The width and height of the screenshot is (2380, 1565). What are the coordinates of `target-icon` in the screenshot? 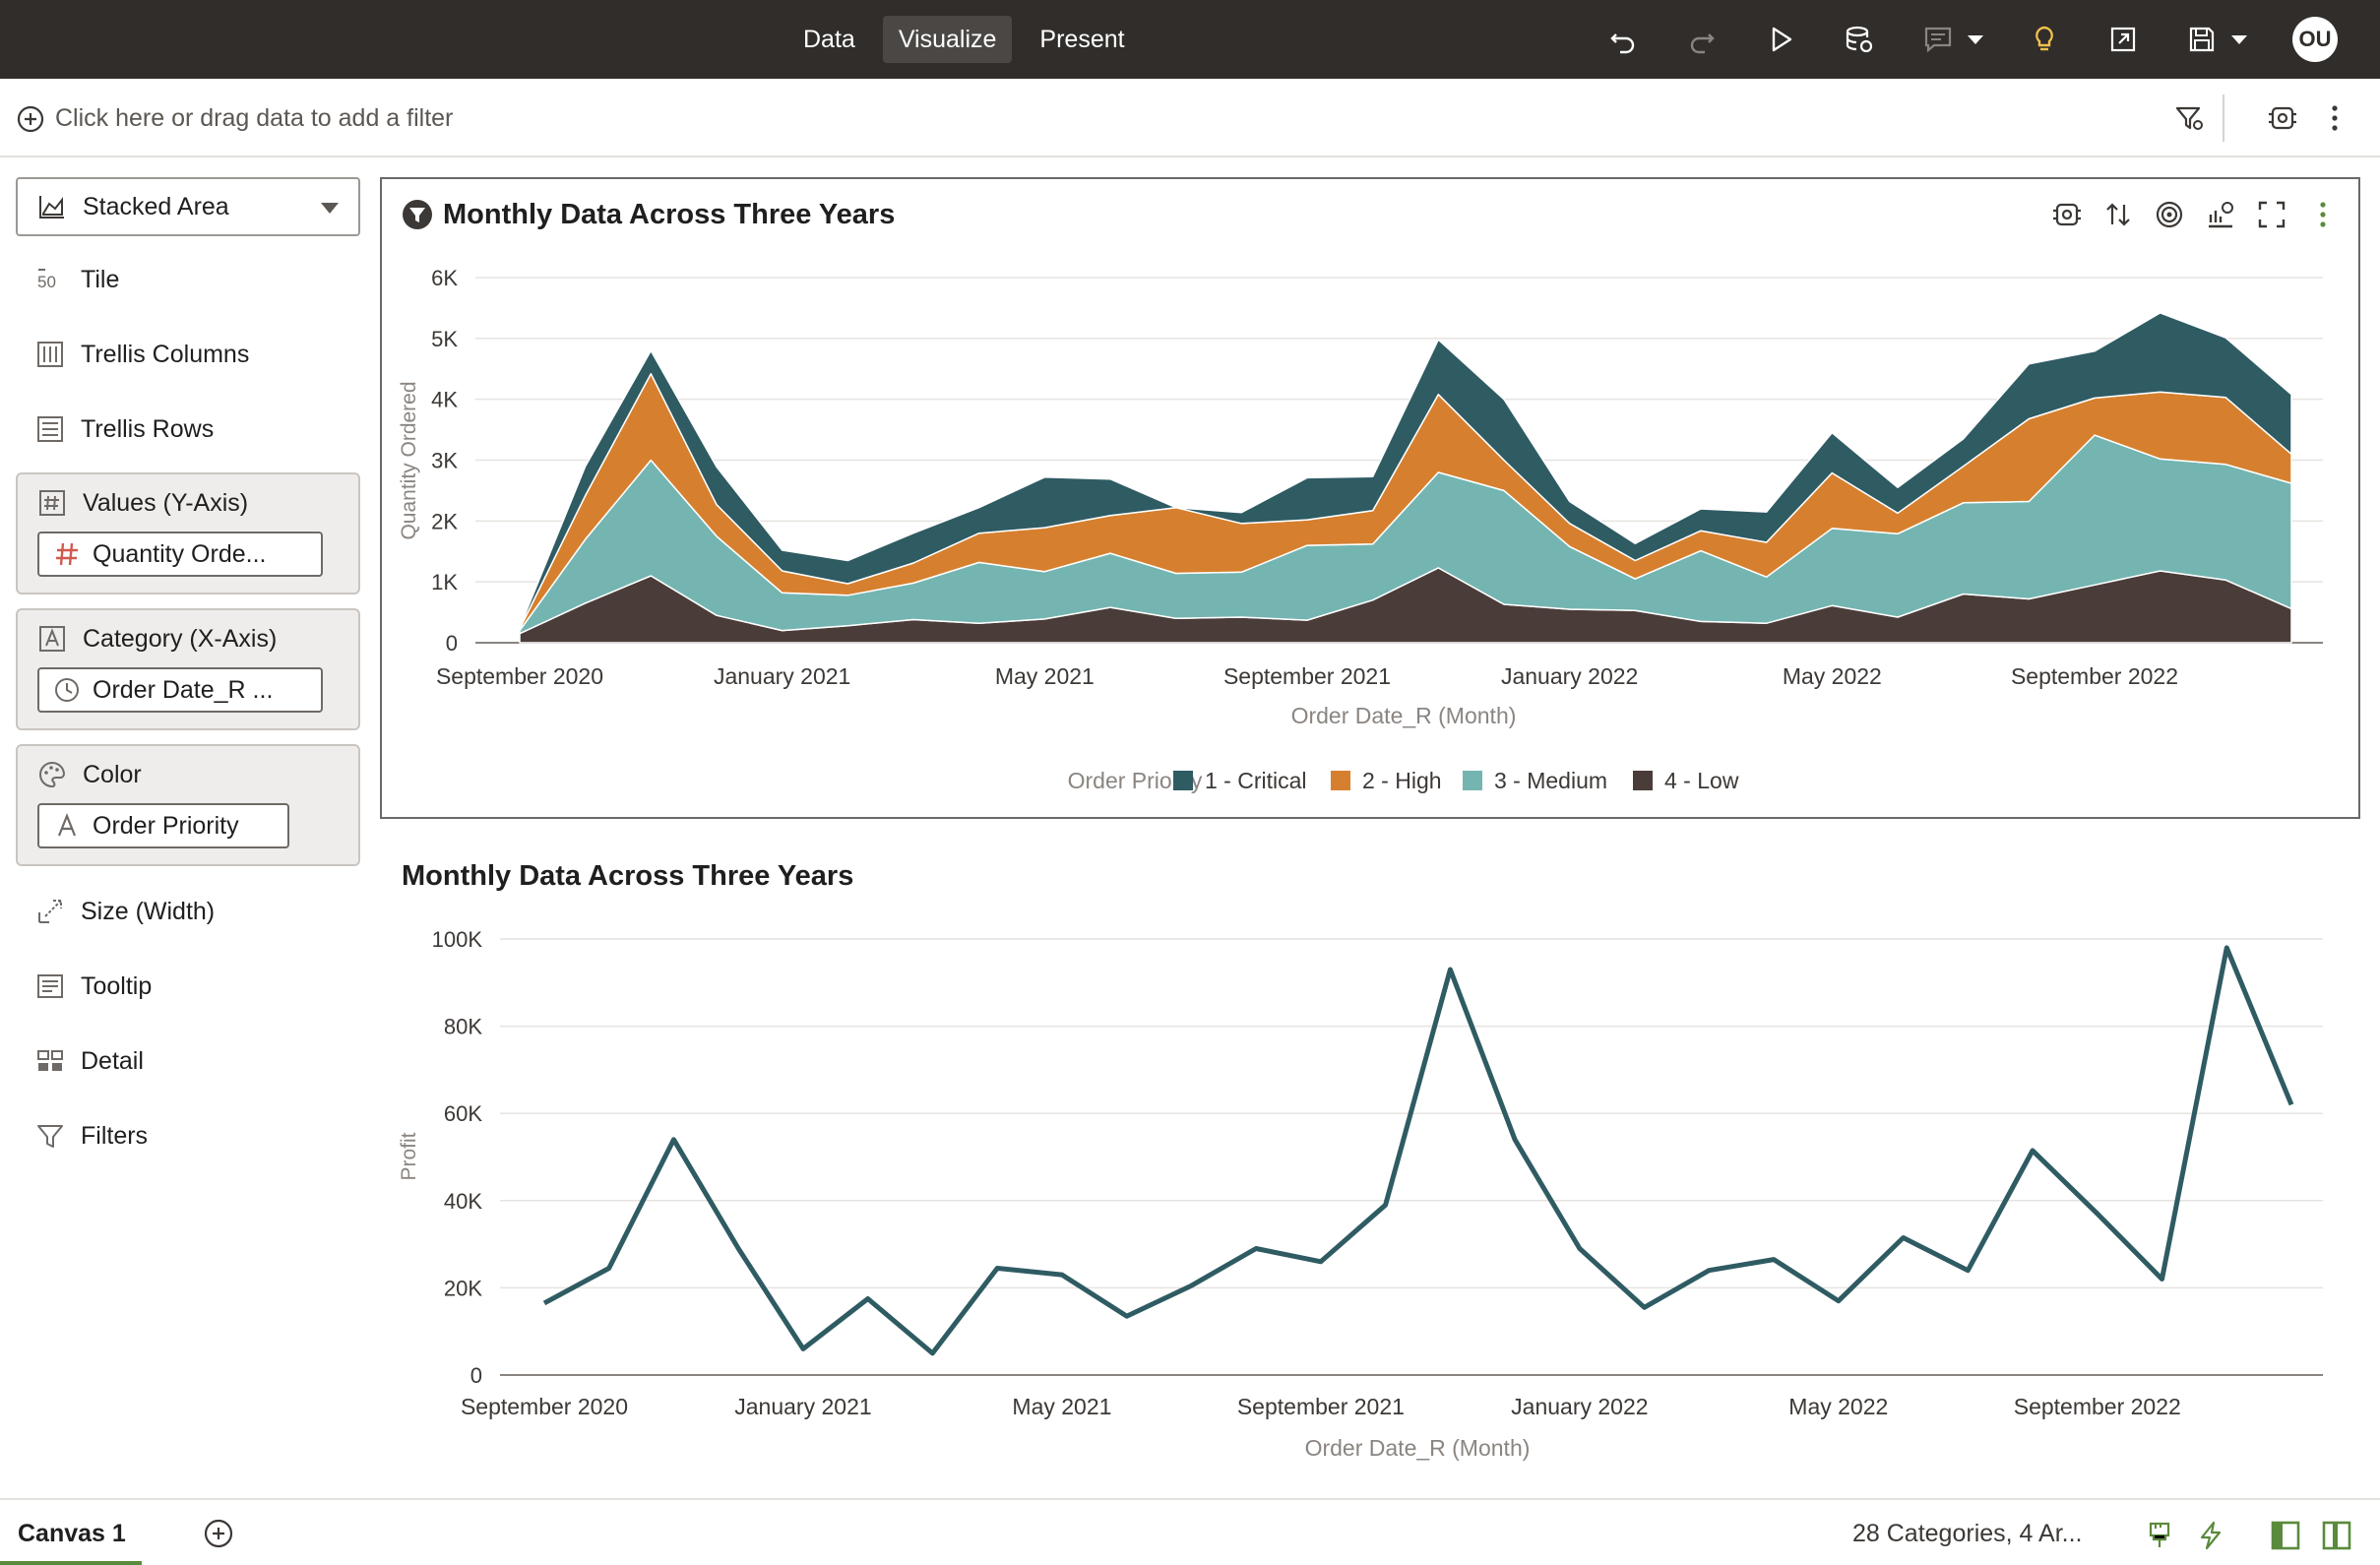 It's located at (2169, 215).